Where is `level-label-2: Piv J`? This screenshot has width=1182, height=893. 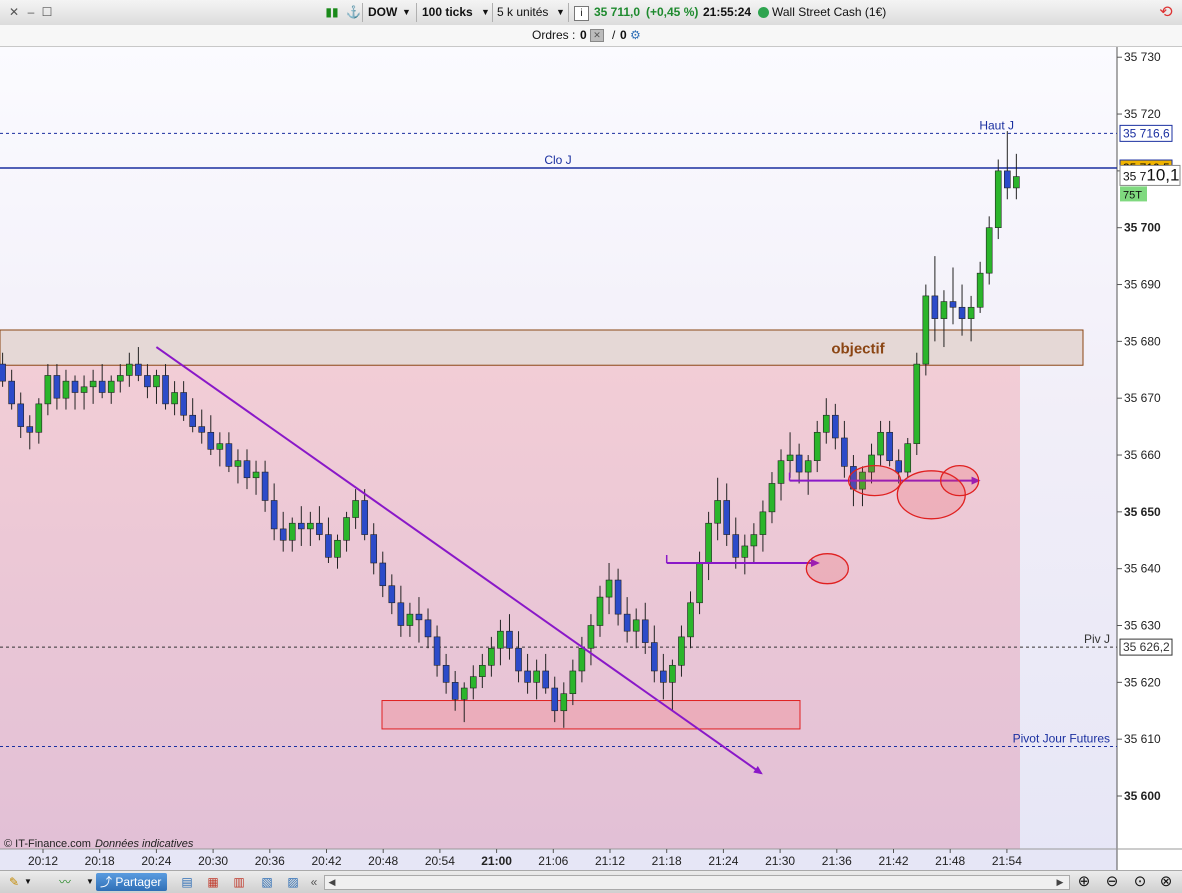
level-label-2: Piv J is located at coordinates (1097, 639).